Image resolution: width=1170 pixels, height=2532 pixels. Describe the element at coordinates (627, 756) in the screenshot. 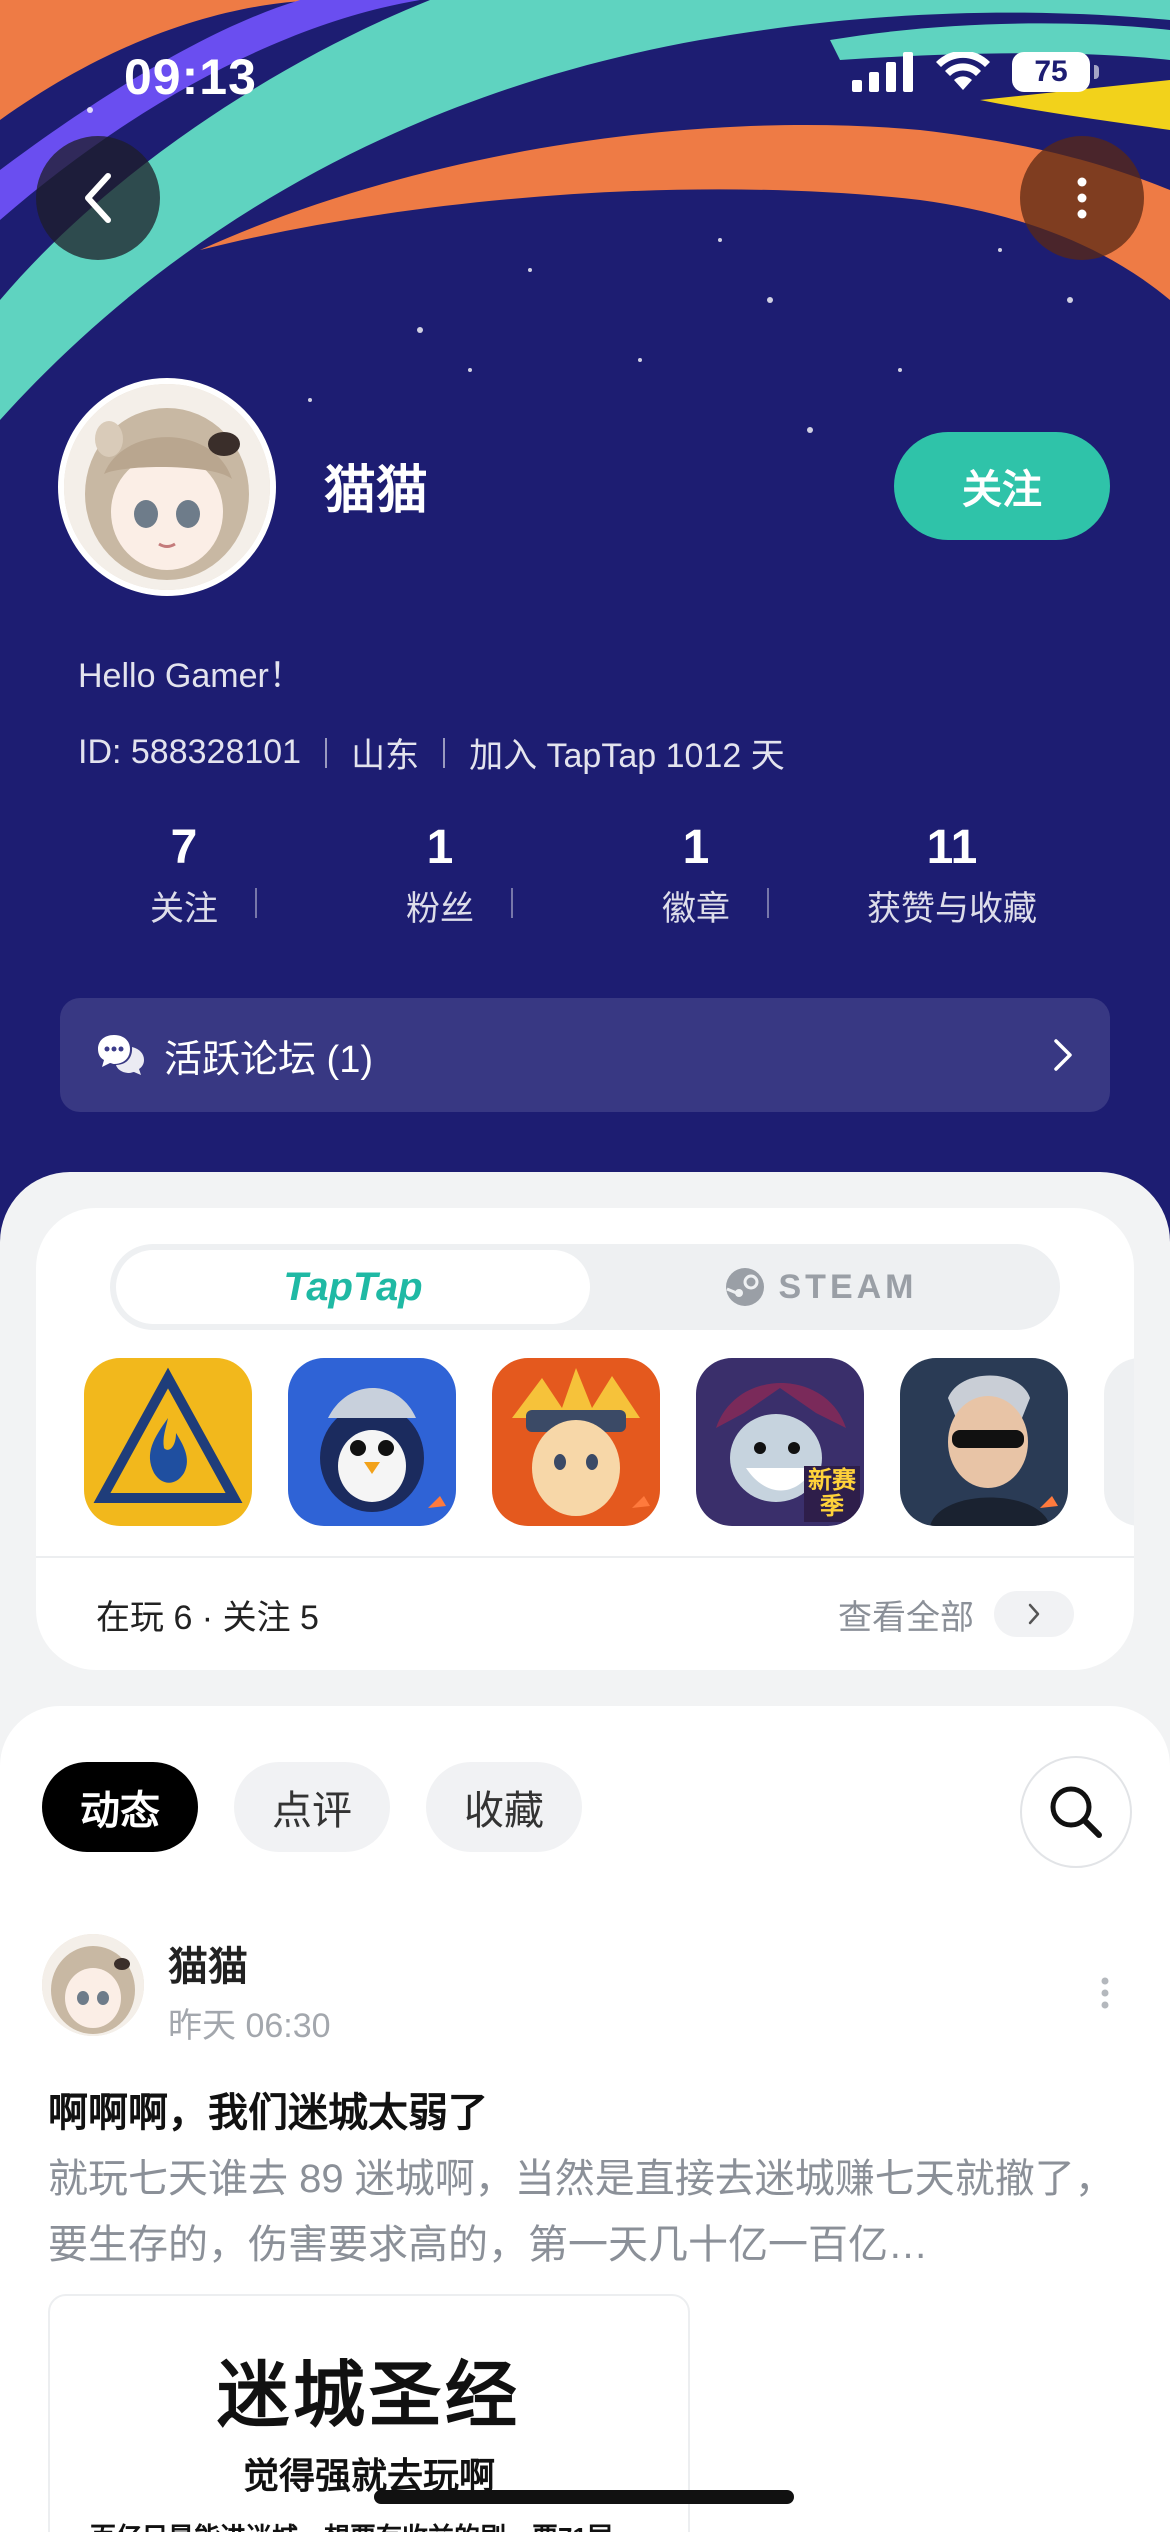

I see `user-joined: 加入 TapTap 1012 天` at that location.